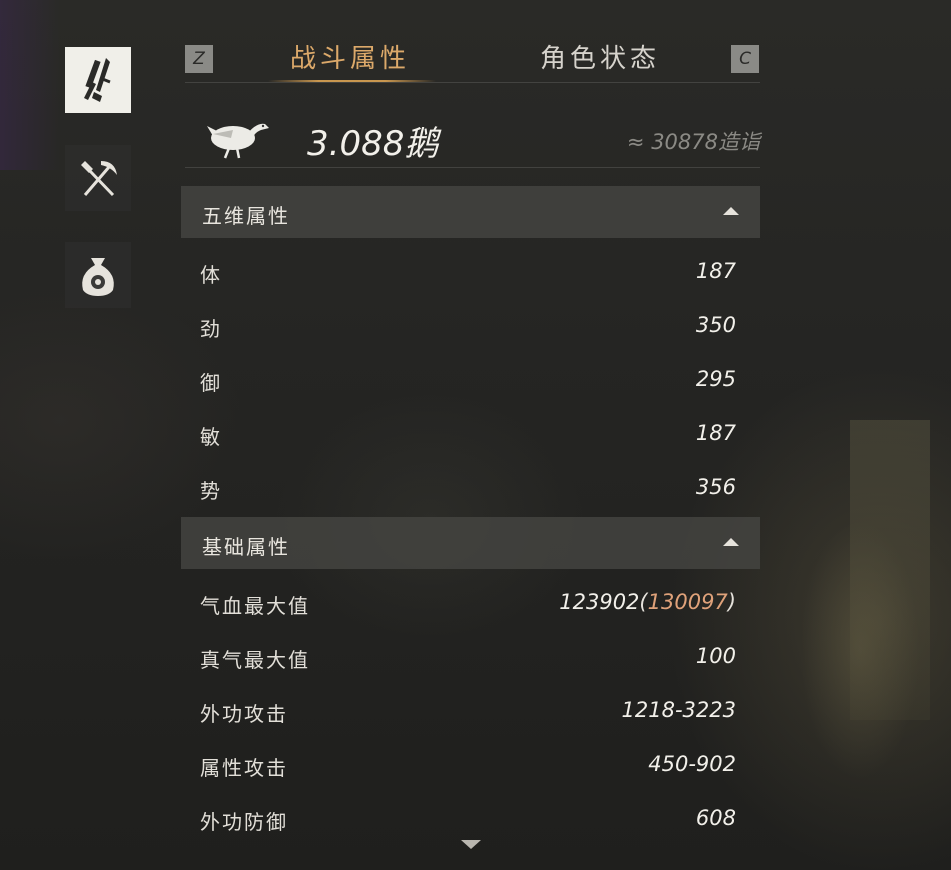  I want to click on tab-combat-attributes: 战斗属性, so click(350, 56).